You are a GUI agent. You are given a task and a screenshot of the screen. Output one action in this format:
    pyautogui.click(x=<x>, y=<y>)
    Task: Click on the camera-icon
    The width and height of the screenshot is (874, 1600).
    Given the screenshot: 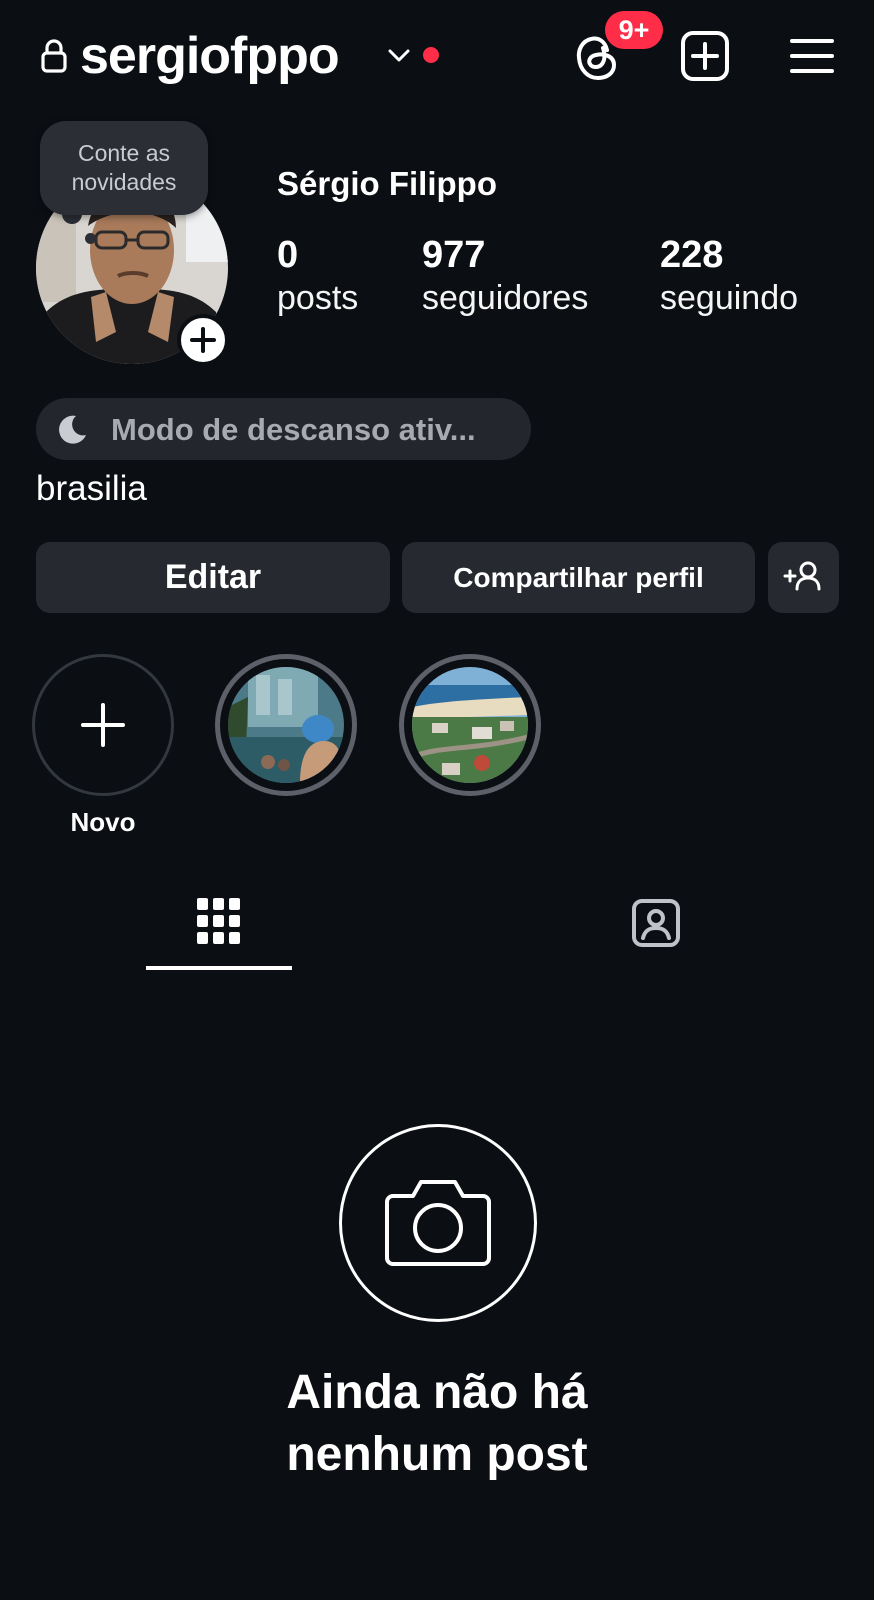 What is the action you would take?
    pyautogui.click(x=438, y=1222)
    